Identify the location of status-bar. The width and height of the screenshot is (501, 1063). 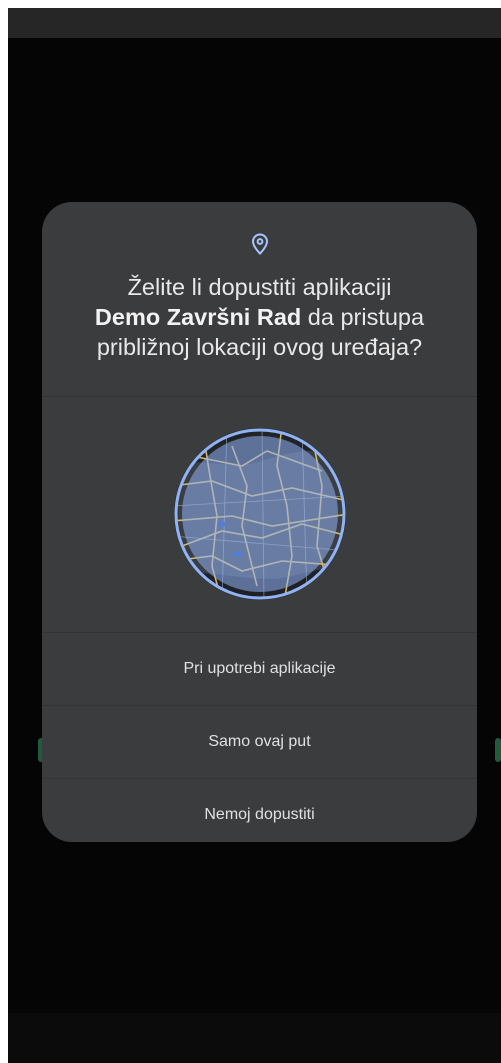
(254, 23).